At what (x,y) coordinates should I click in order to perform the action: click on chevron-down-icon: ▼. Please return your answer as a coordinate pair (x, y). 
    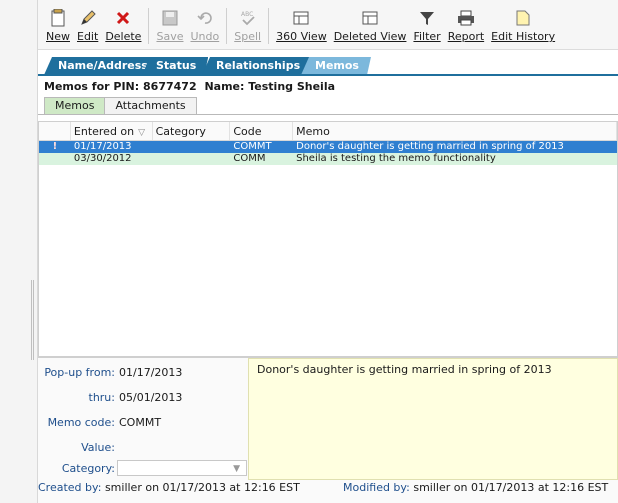
    Looking at the image, I should click on (236, 469).